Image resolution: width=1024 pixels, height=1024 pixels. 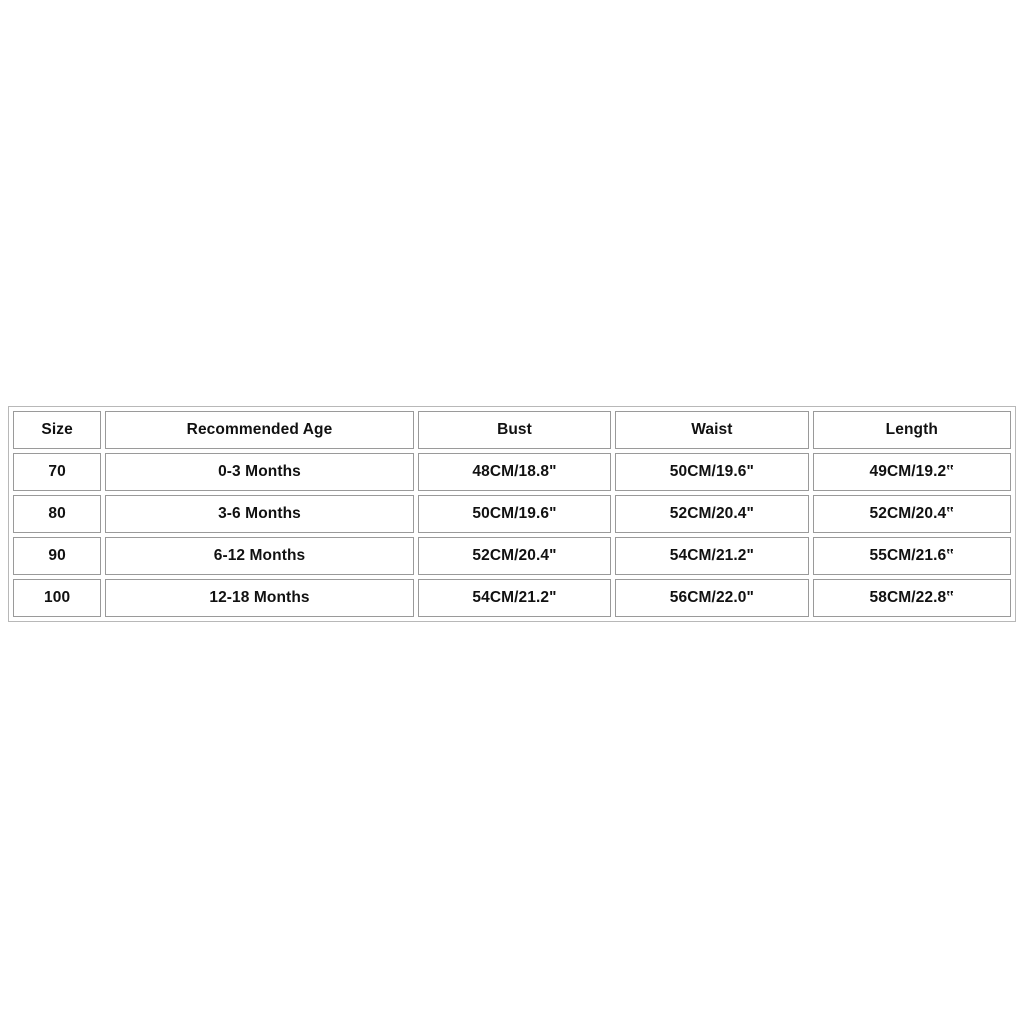 What do you see at coordinates (911, 472) in the screenshot?
I see `cell-length: 49CM/19.2‟` at bounding box center [911, 472].